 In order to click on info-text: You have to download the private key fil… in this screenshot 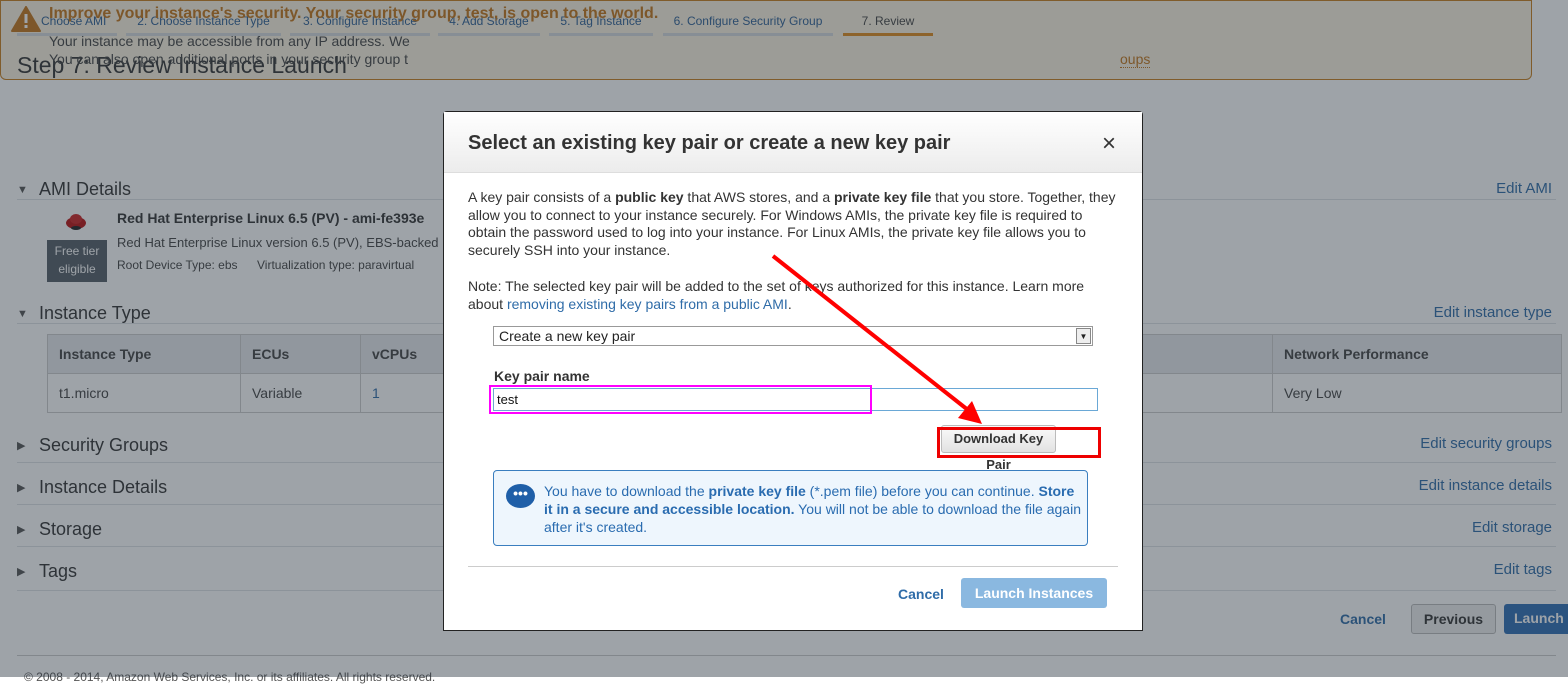, I will do `click(814, 509)`.